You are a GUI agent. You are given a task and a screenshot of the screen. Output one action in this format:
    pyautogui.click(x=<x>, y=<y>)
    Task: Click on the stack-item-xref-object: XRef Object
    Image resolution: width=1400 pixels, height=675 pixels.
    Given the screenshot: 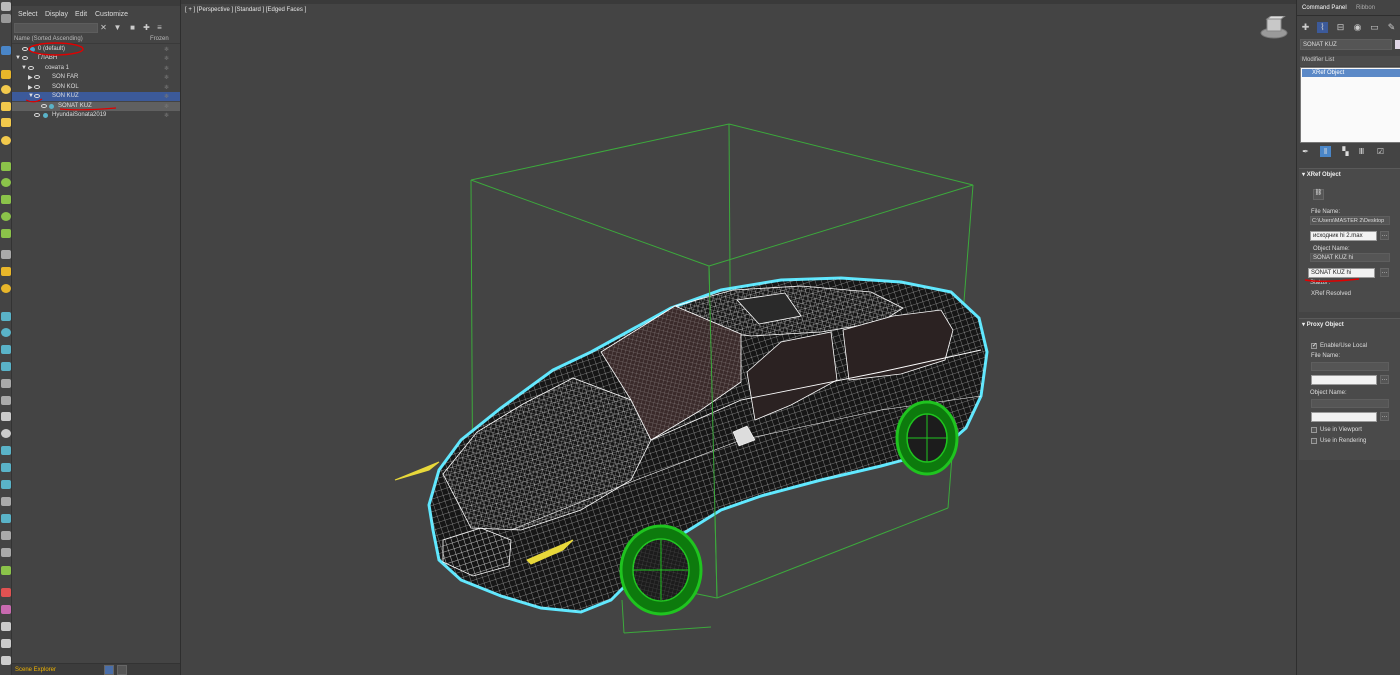 What is the action you would take?
    pyautogui.click(x=1351, y=73)
    